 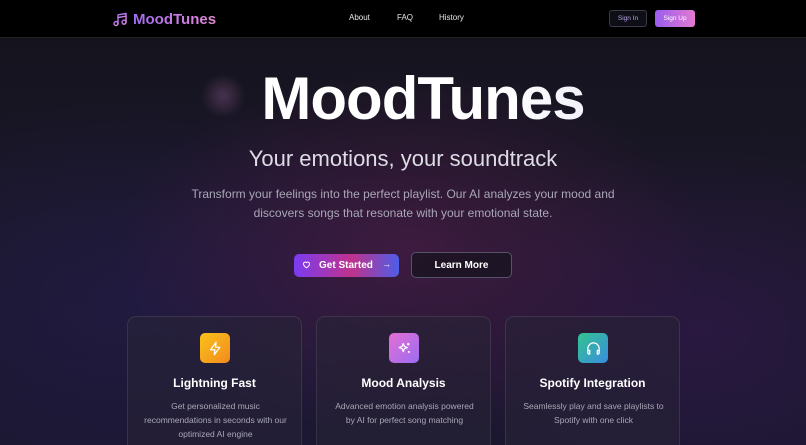 I want to click on arrow-right-icon: →, so click(x=386, y=264).